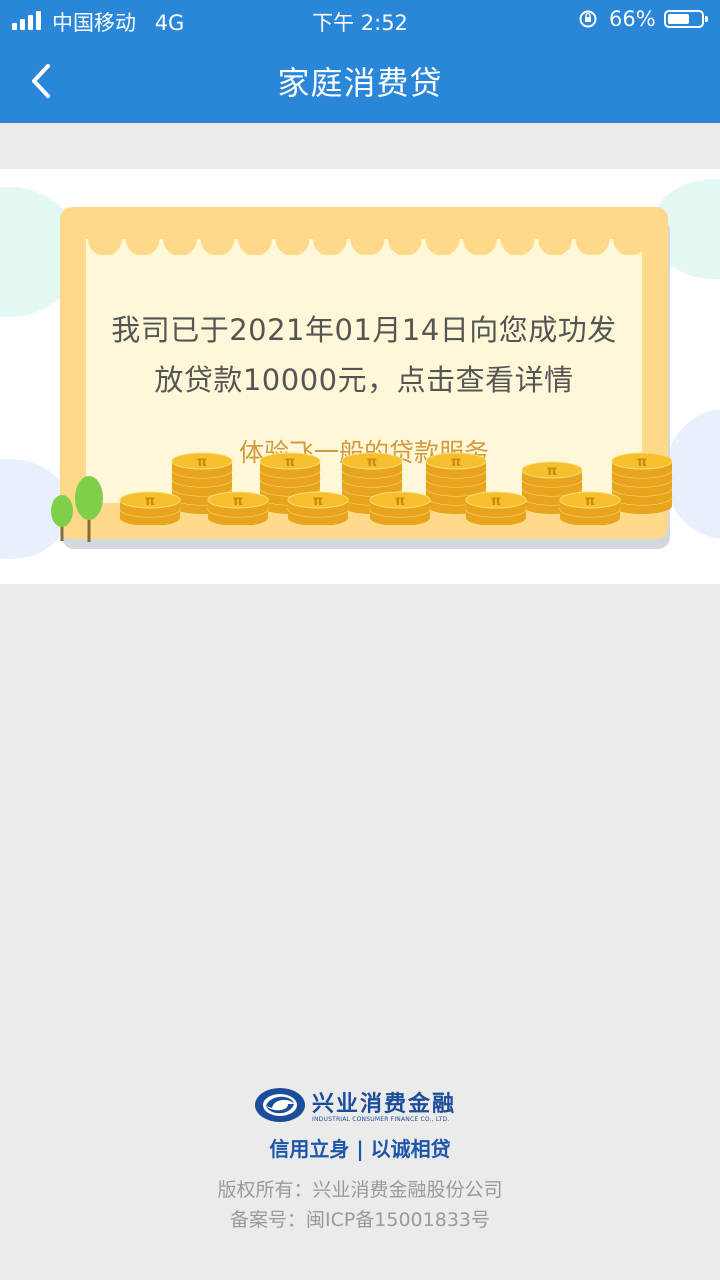 The image size is (720, 1280). Describe the element at coordinates (396, 488) in the screenshot. I see `coin-stacks-illustration: π π π π π π π π π π π π` at that location.